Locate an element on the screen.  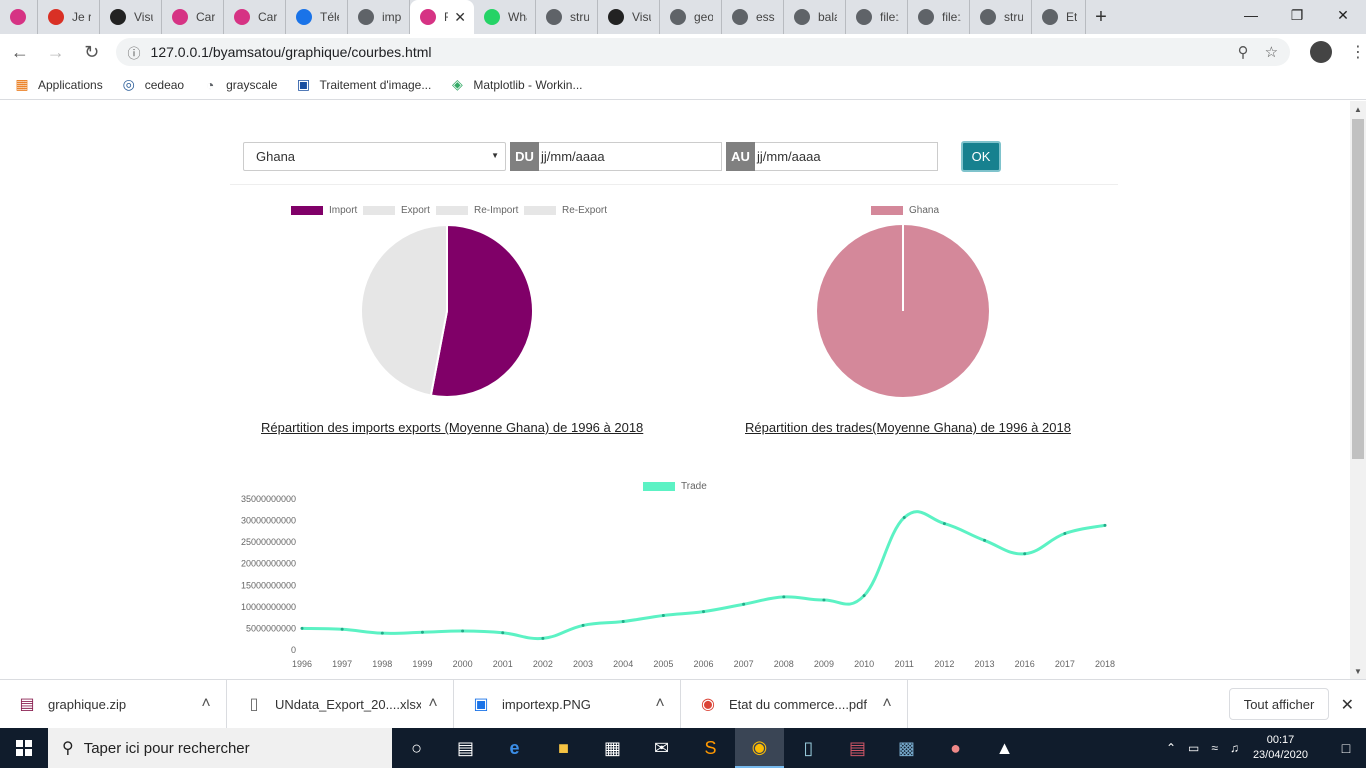
zoom-icon: ⚲ is located at coordinates (1243, 52).